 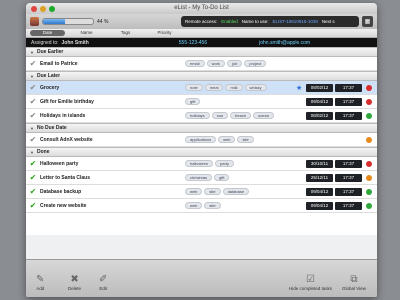 I want to click on global-view-button: ⧉ Global View, so click(x=354, y=282).